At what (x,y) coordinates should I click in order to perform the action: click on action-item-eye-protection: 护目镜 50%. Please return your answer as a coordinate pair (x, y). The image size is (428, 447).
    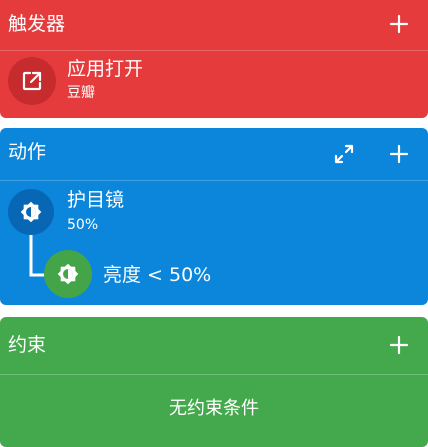
    Looking at the image, I should click on (214, 208).